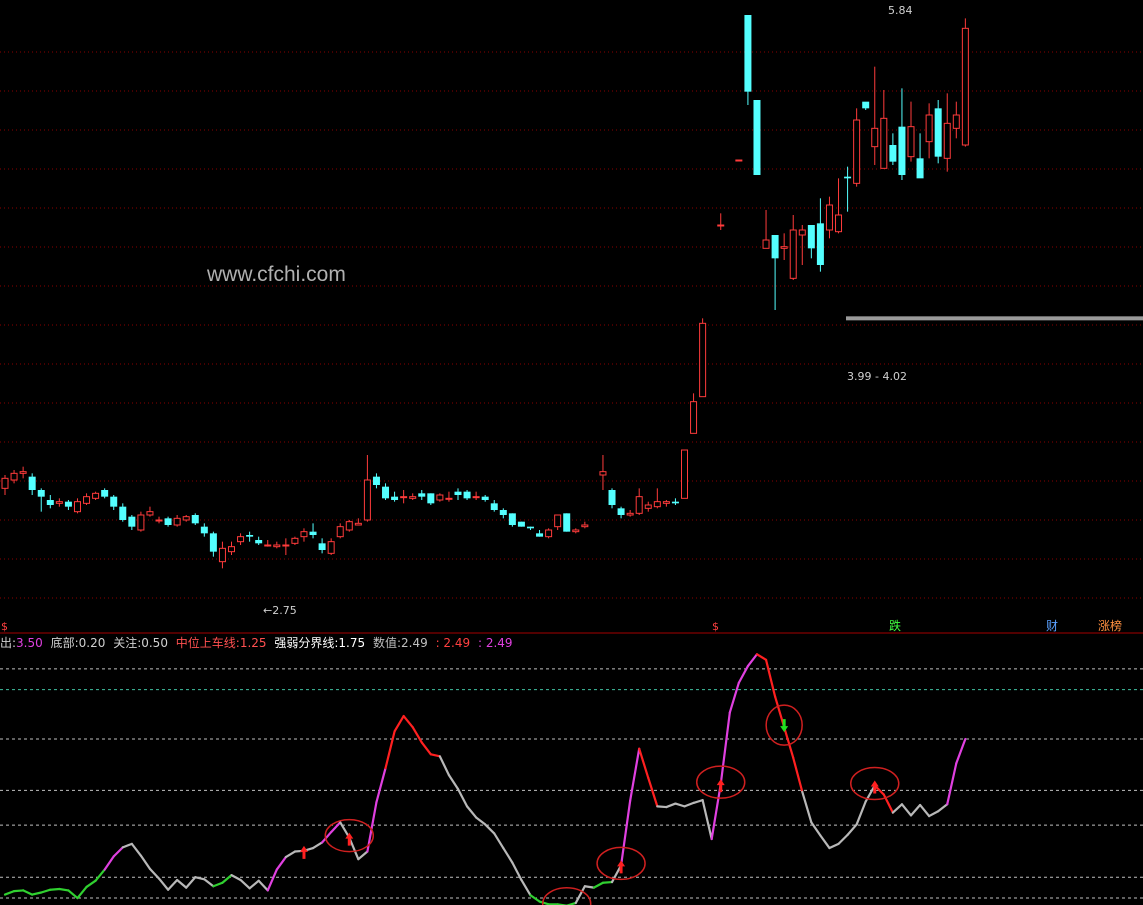  What do you see at coordinates (720, 786) in the screenshot?
I see `up-arrow-marker` at bounding box center [720, 786].